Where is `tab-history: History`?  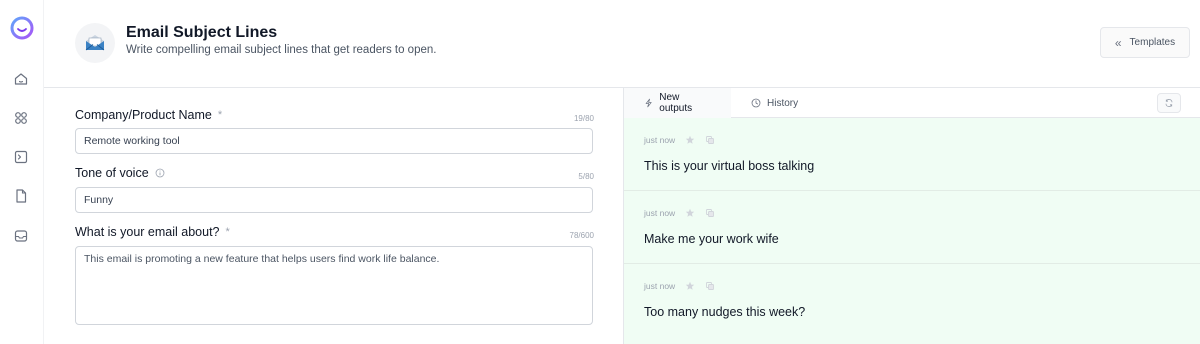
tab-history: History is located at coordinates (774, 103).